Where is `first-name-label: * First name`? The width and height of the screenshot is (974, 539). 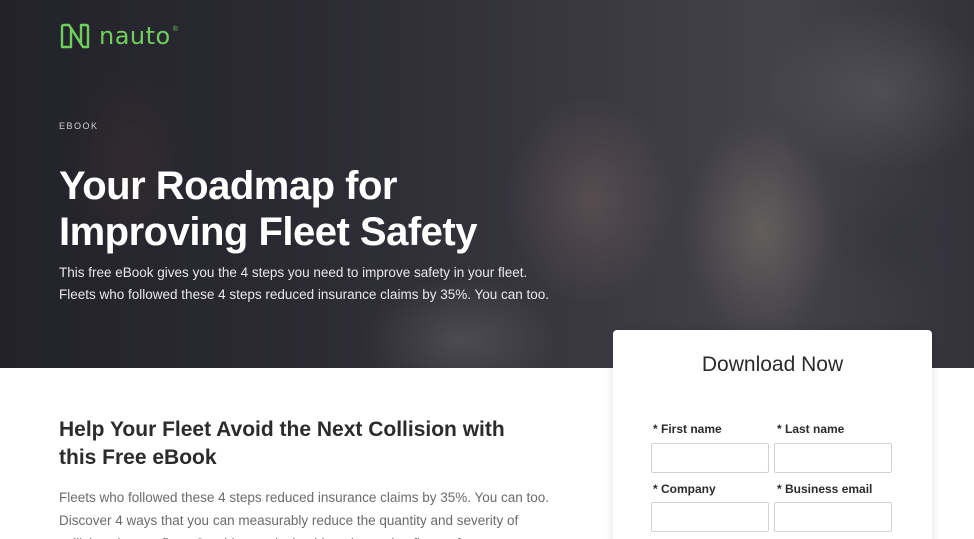 first-name-label: * First name is located at coordinates (687, 429).